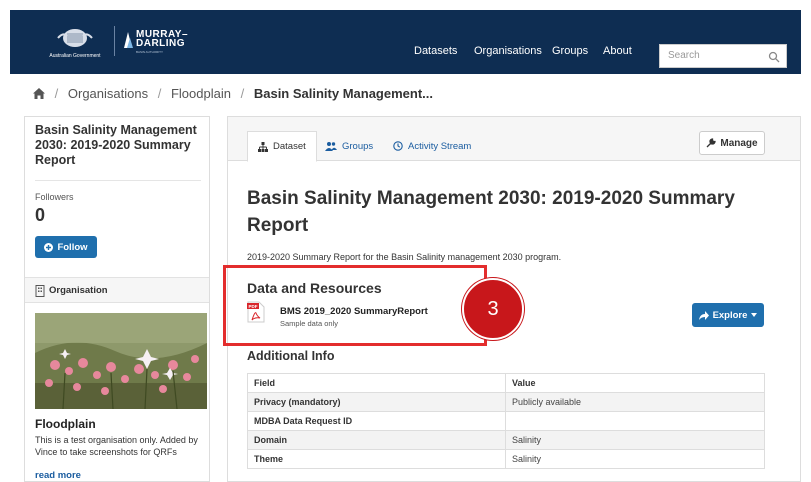  Describe the element at coordinates (39, 93) in the screenshot. I see `home-icon` at that location.